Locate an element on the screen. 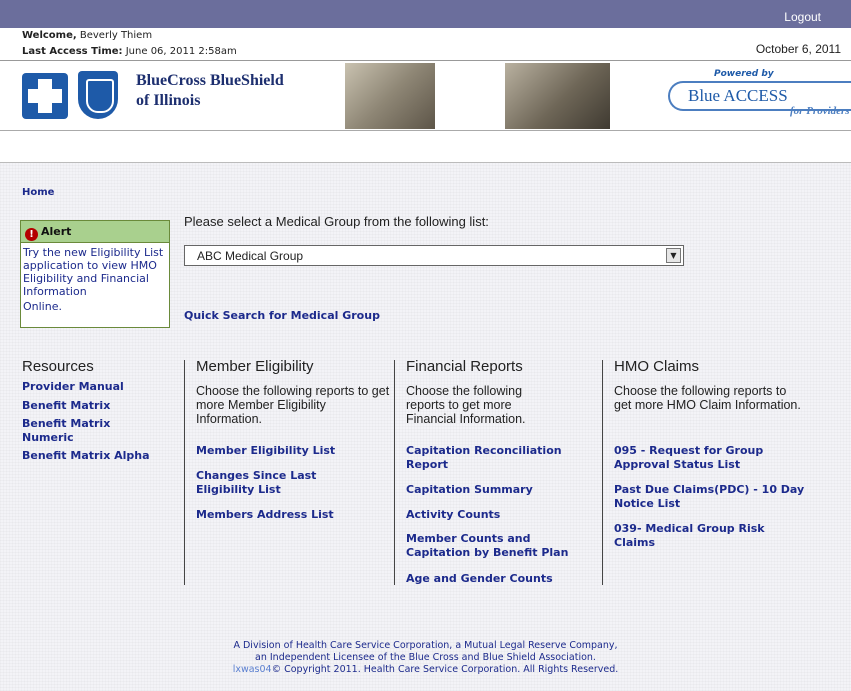 The height and width of the screenshot is (691, 851). alert-title: Alert is located at coordinates (56, 231).